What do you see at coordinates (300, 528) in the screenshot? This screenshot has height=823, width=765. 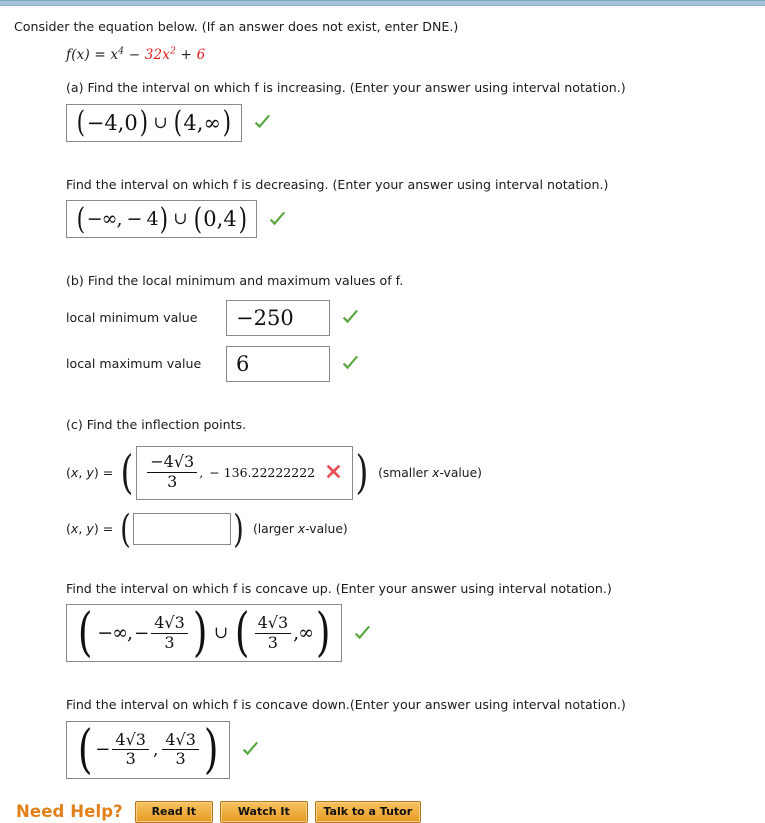 I see `inflection-point-2-note: (larger x-value)` at bounding box center [300, 528].